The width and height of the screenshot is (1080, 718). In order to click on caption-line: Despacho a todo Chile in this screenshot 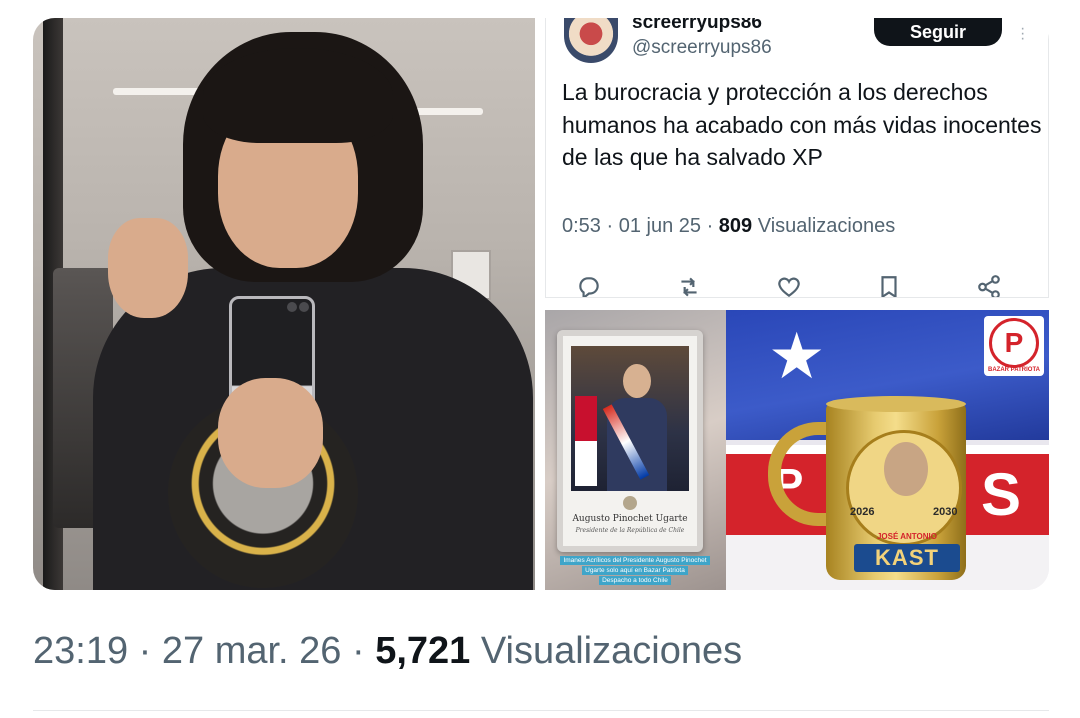, I will do `click(635, 580)`.